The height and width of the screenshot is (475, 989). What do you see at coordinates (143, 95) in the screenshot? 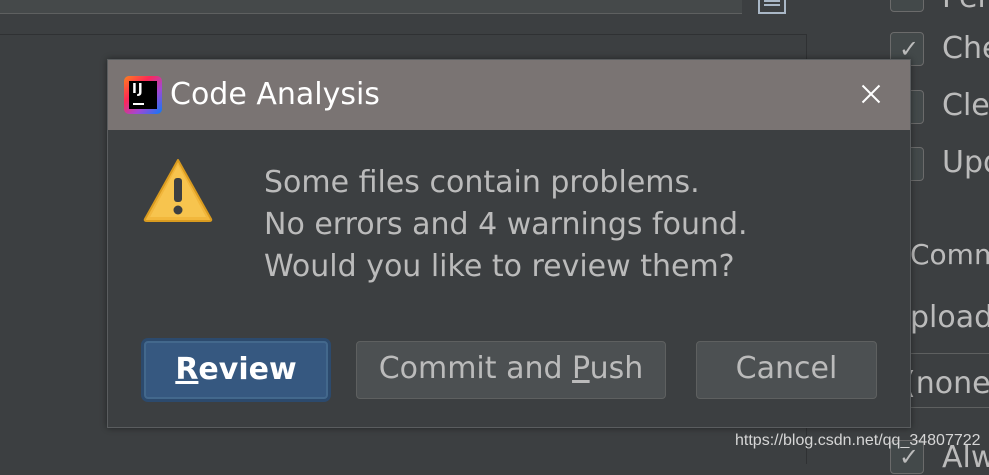
I see `intellij-app-icon: IJ` at bounding box center [143, 95].